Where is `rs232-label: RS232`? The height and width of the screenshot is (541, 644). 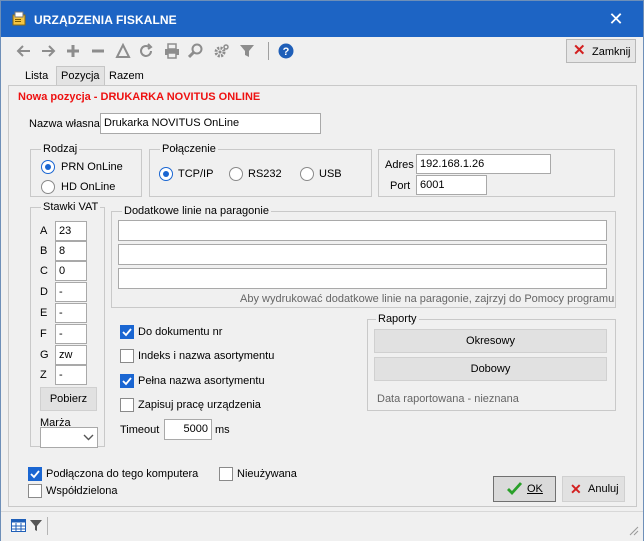 rs232-label: RS232 is located at coordinates (265, 174).